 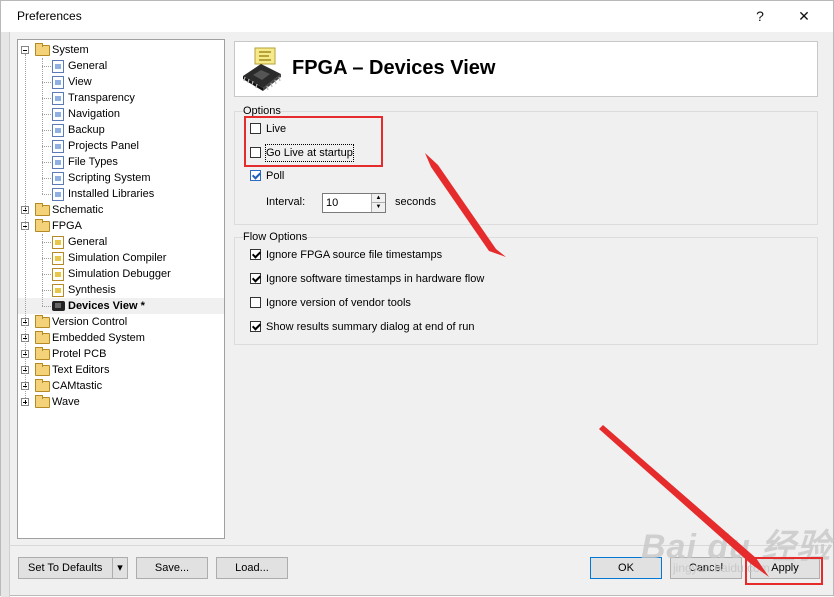 What do you see at coordinates (276, 129) in the screenshot?
I see `live-label: Live` at bounding box center [276, 129].